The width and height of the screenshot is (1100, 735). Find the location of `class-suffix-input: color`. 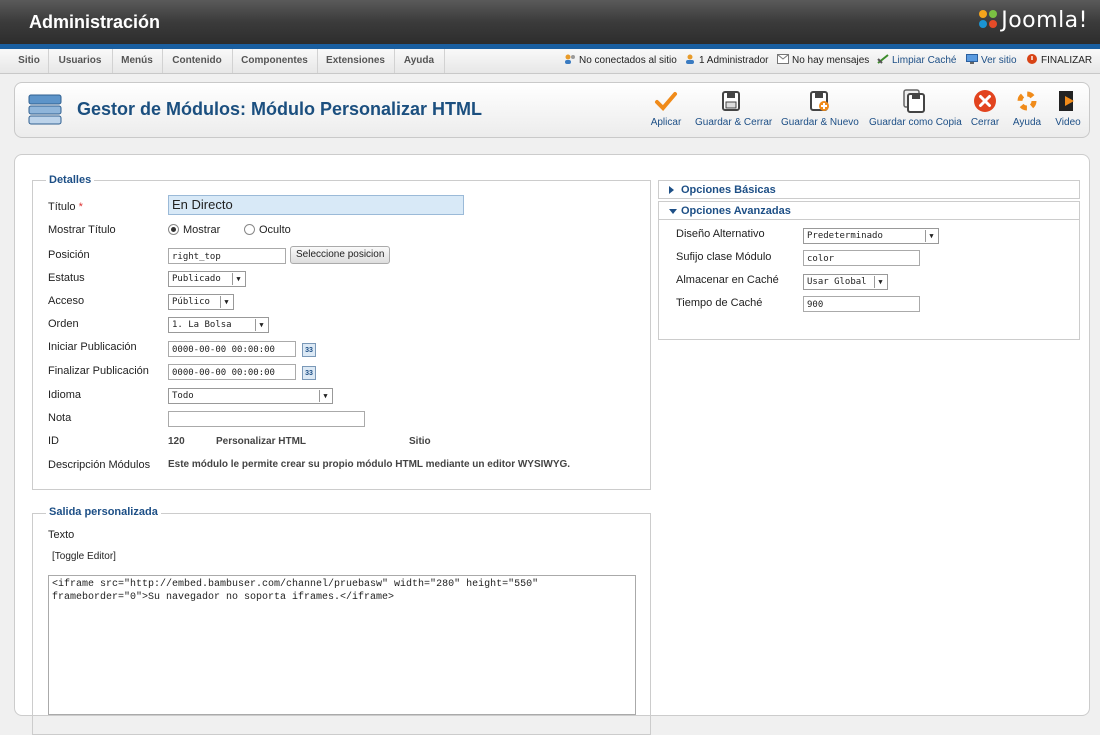

class-suffix-input: color is located at coordinates (861, 258).